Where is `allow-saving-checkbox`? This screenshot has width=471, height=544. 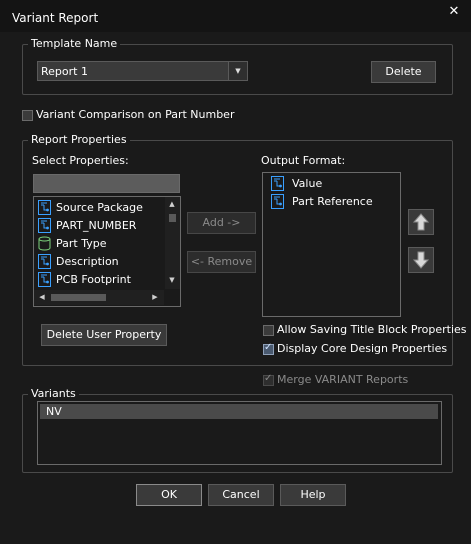
allow-saving-checkbox is located at coordinates (268, 330).